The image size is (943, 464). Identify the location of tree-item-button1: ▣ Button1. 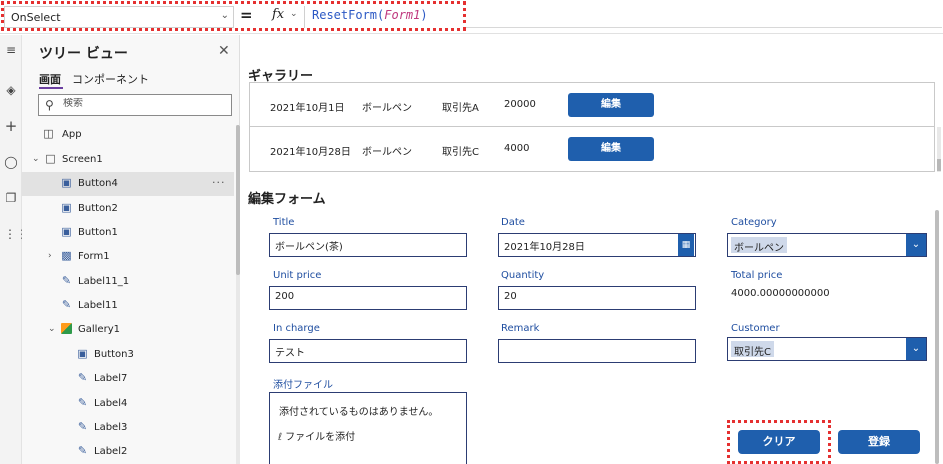
(128, 233).